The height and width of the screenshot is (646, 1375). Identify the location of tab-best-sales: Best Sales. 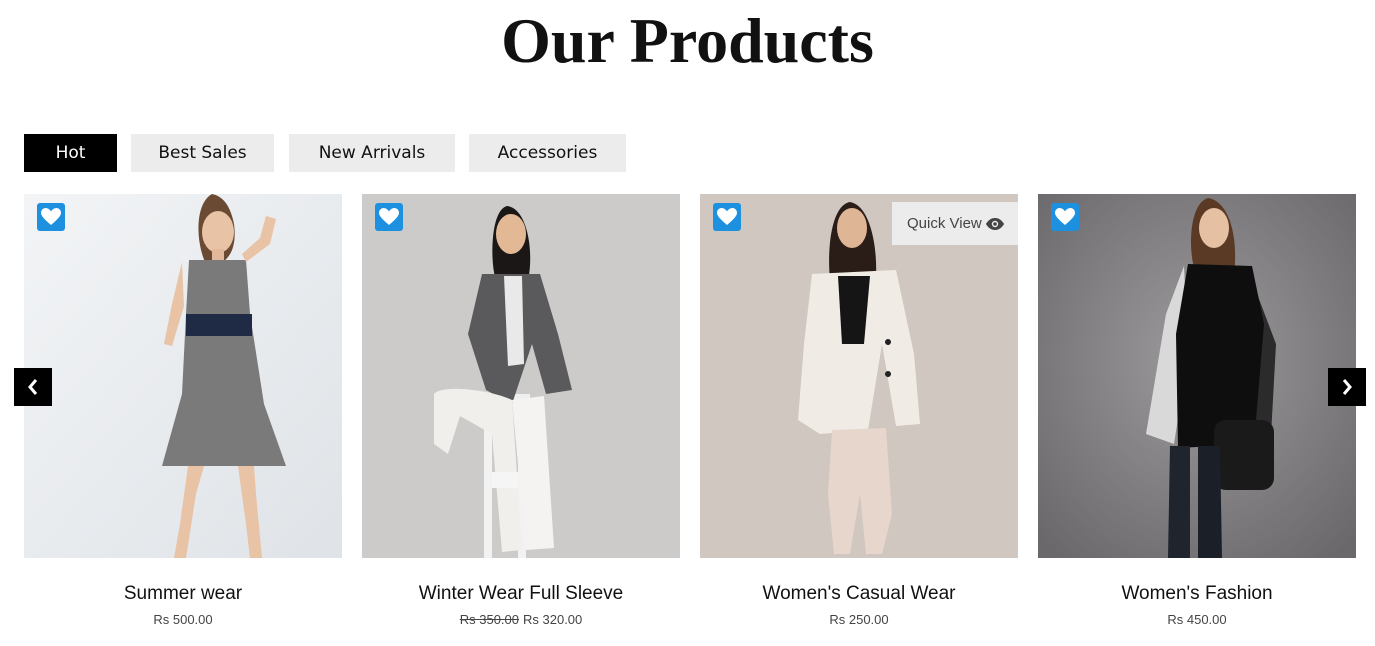
(202, 153).